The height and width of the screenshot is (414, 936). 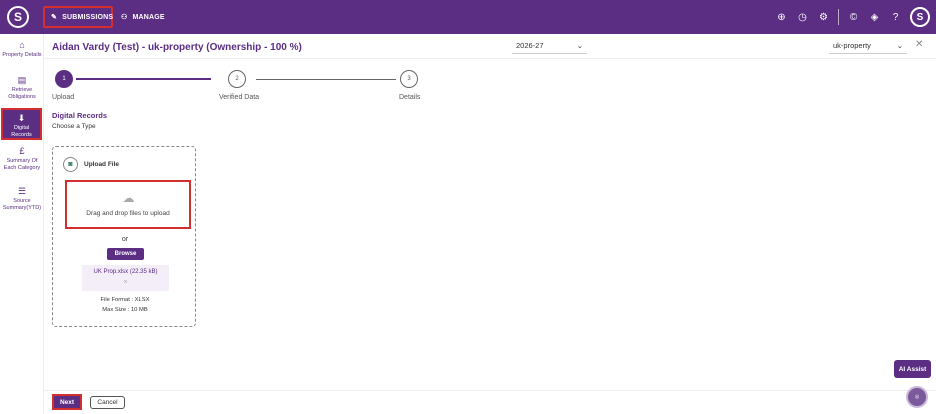 I want to click on ai-assist-button: AI Assist, so click(x=912, y=369).